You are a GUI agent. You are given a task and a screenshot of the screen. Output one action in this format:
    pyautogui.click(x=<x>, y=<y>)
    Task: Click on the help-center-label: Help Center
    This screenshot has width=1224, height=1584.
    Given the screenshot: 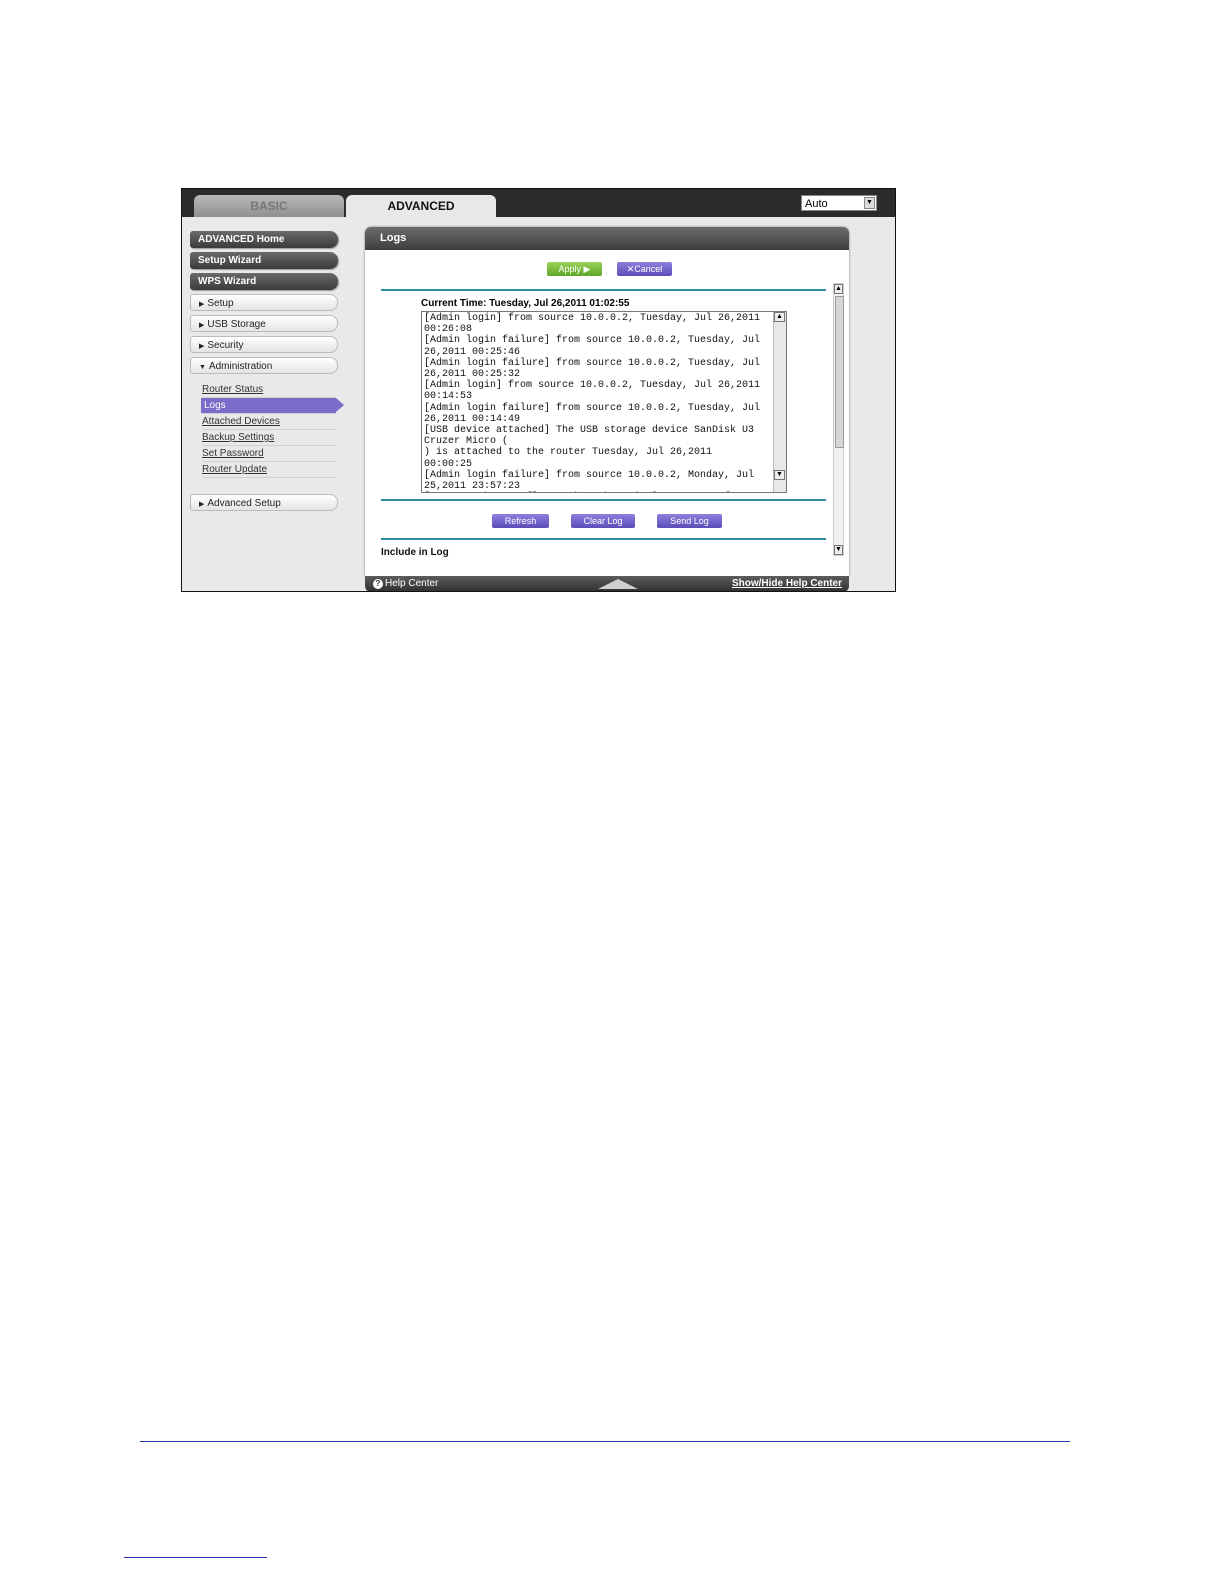 What is the action you would take?
    pyautogui.click(x=412, y=583)
    